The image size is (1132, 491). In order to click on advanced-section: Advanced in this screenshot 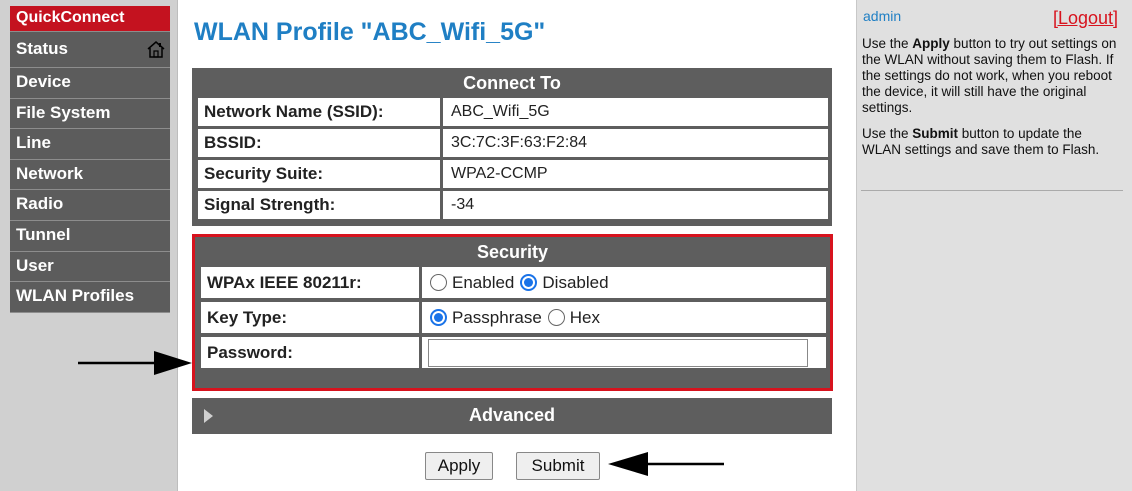, I will do `click(512, 416)`.